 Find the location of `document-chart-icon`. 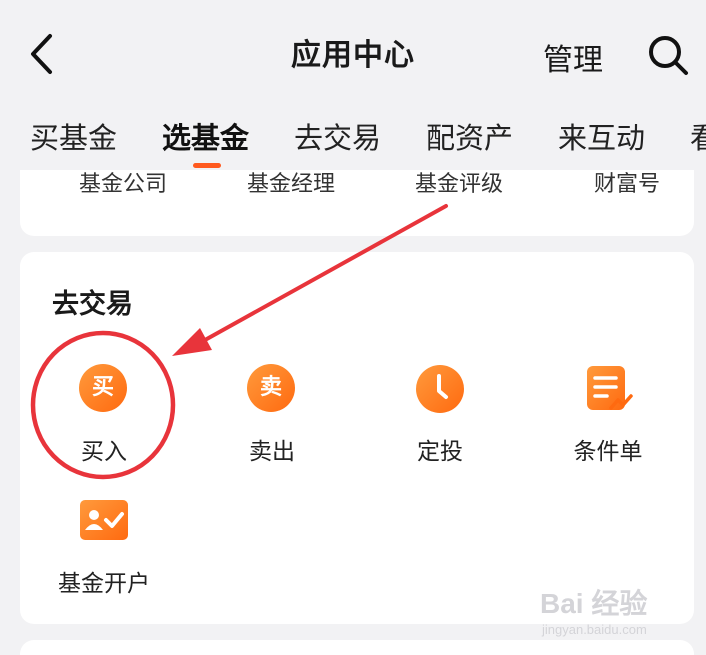

document-chart-icon is located at coordinates (608, 389).